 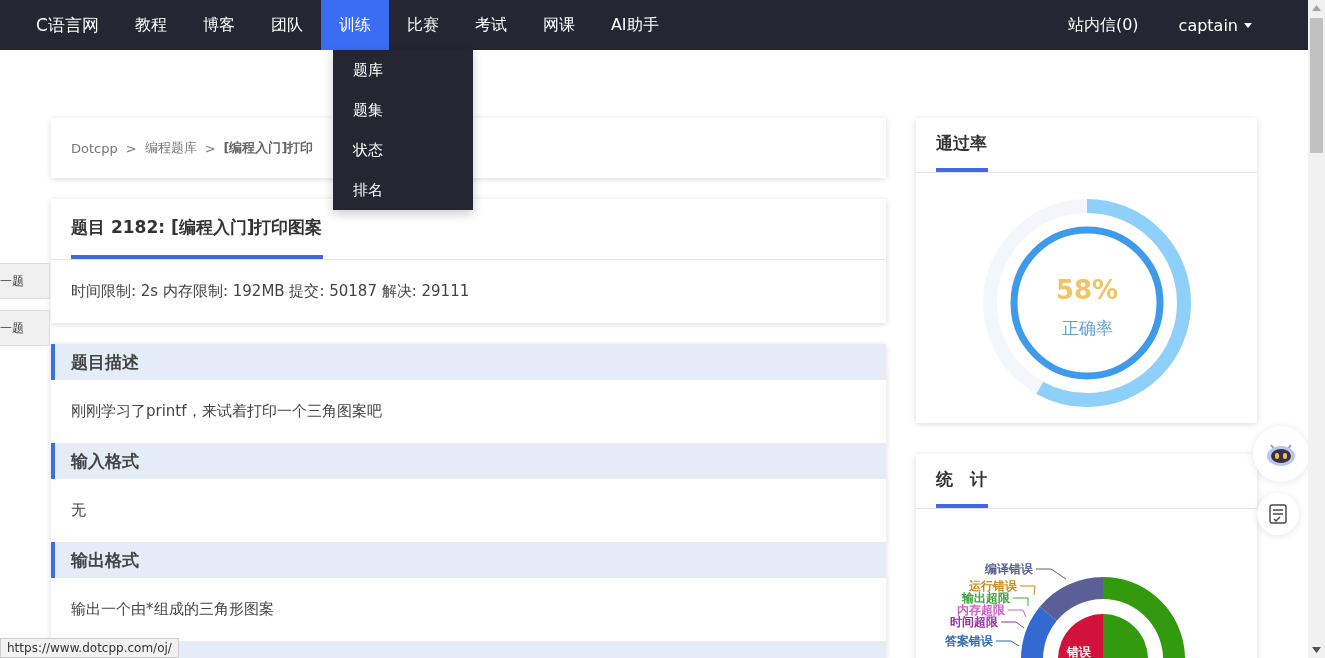 What do you see at coordinates (986, 598) in the screenshot?
I see `chart-label: 输出超限` at bounding box center [986, 598].